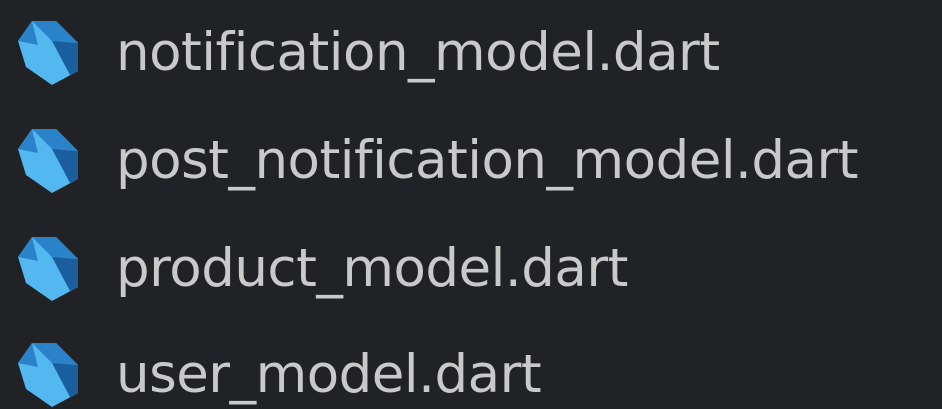 This screenshot has height=409, width=942. What do you see at coordinates (329, 374) in the screenshot?
I see `file-name: user_model.dart` at bounding box center [329, 374].